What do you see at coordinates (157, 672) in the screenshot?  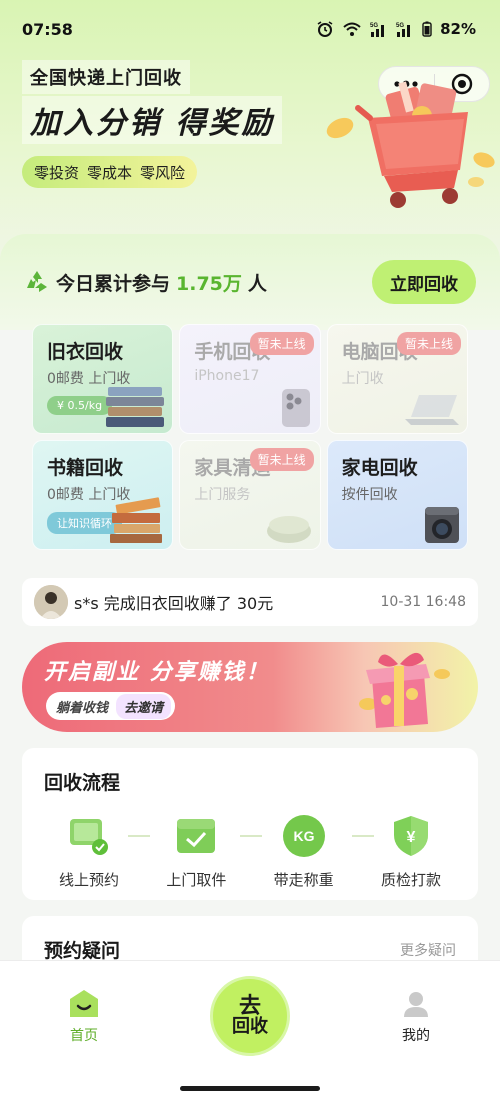 I see `promo-title: 开启副业 分享赚钱！` at bounding box center [157, 672].